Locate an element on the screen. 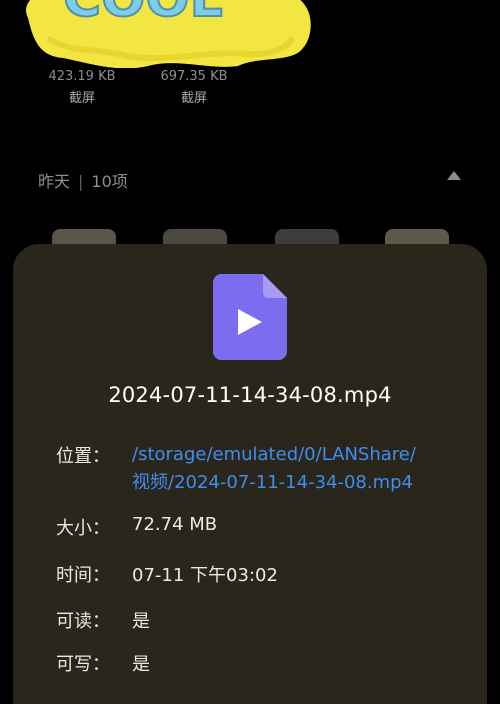 This screenshot has height=704, width=500. thumbnail-size: 423.19 KB is located at coordinates (82, 76).